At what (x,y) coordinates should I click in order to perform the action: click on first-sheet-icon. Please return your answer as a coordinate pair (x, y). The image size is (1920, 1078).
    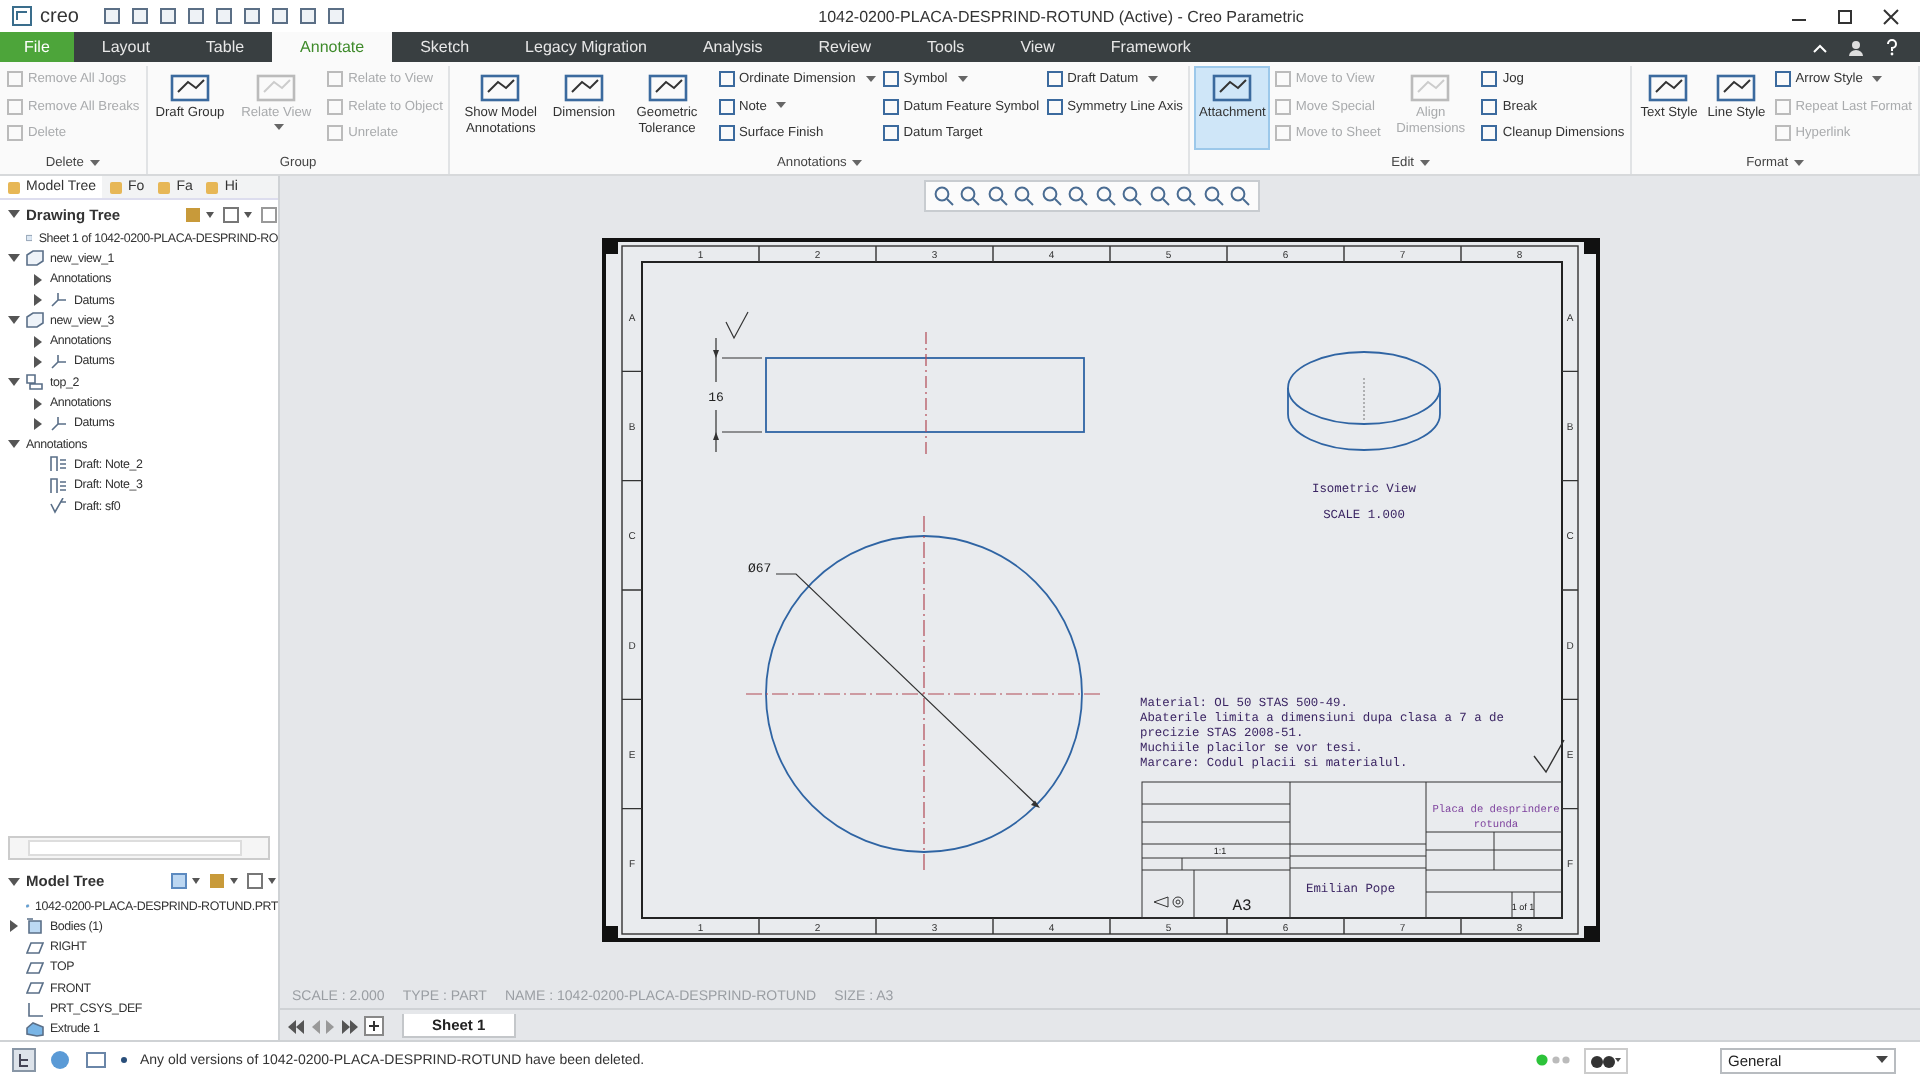
    Looking at the image, I should click on (296, 1026).